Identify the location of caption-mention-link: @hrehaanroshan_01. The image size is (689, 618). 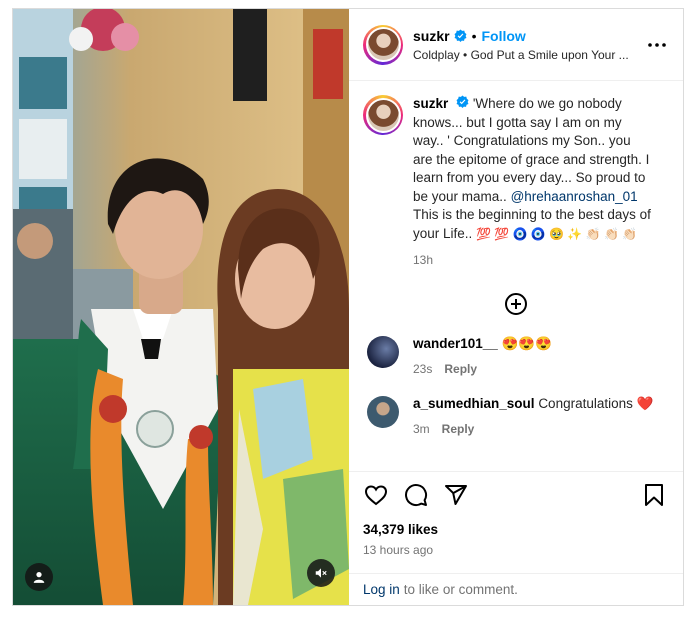
(574, 196).